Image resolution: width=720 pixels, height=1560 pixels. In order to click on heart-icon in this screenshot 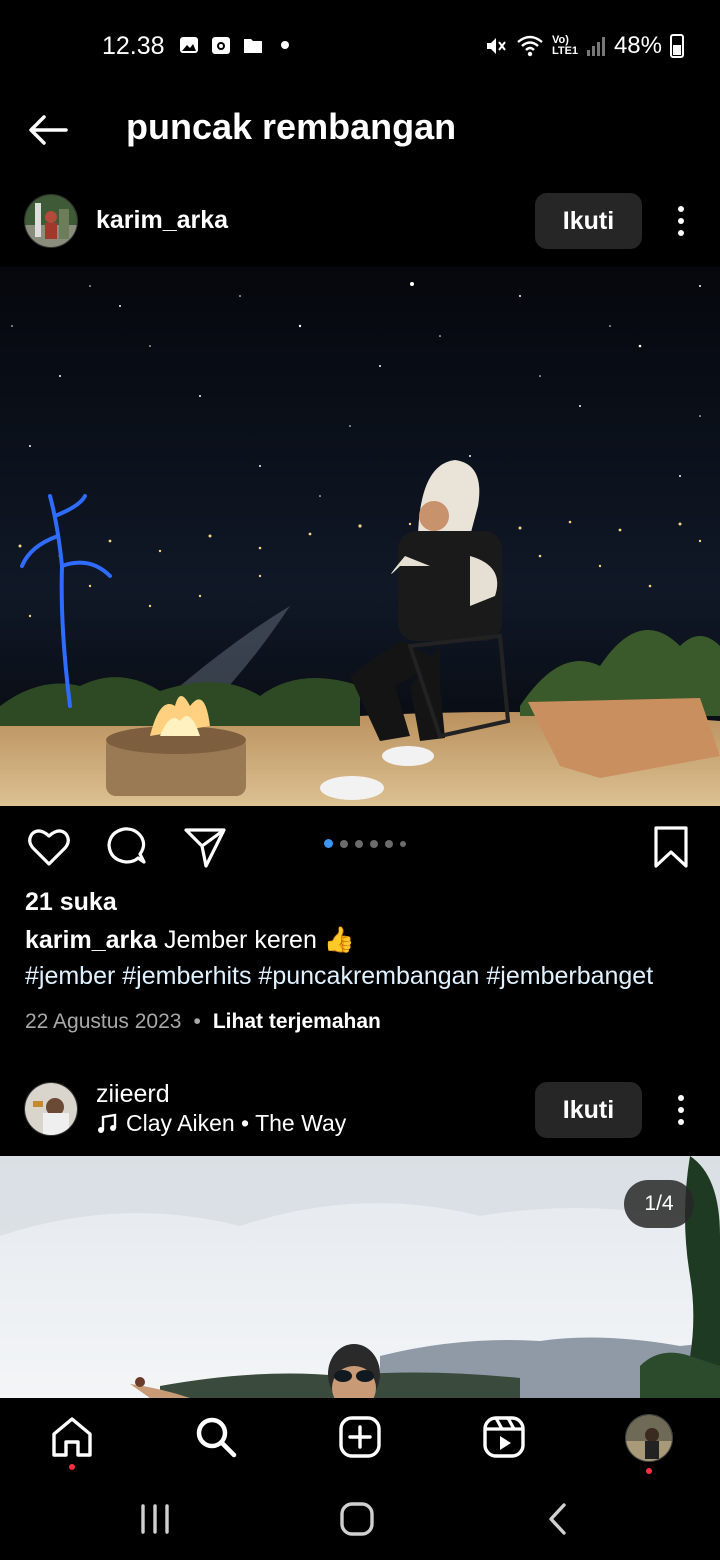, I will do `click(49, 847)`.